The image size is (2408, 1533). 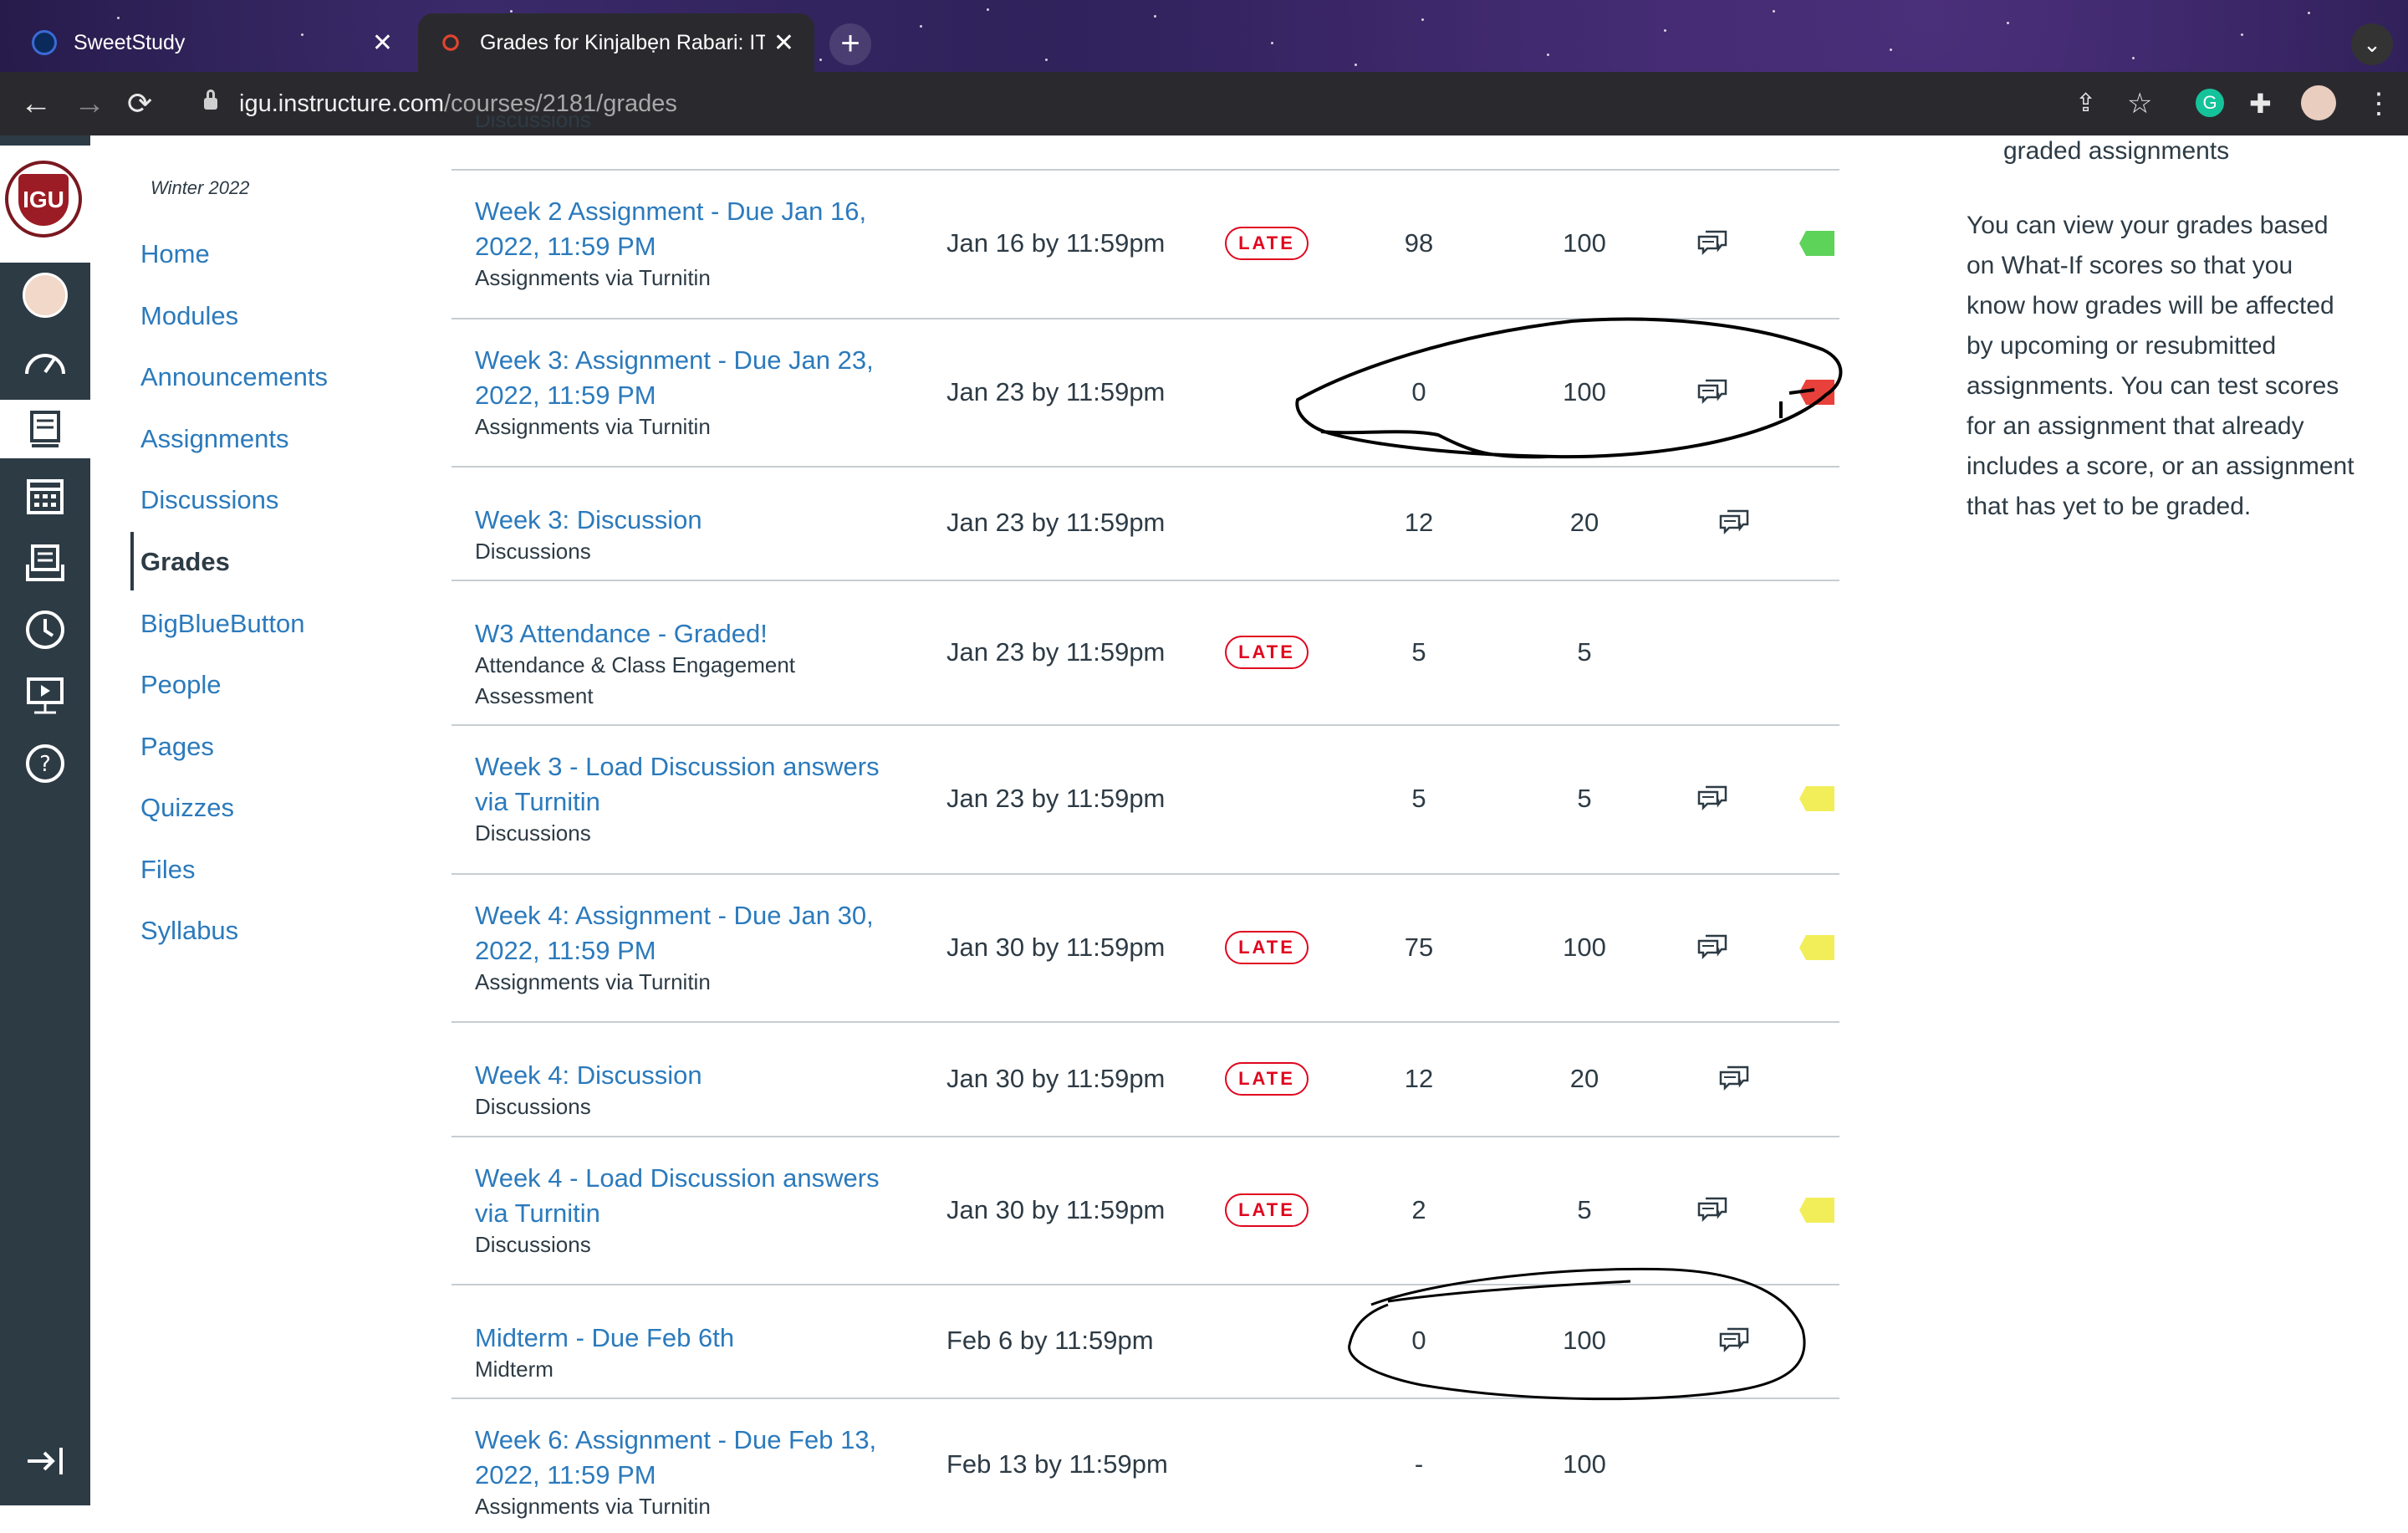 What do you see at coordinates (670, 211) in the screenshot?
I see `assignment-title-link: Week 2 Assignment - Due Jan 16,` at bounding box center [670, 211].